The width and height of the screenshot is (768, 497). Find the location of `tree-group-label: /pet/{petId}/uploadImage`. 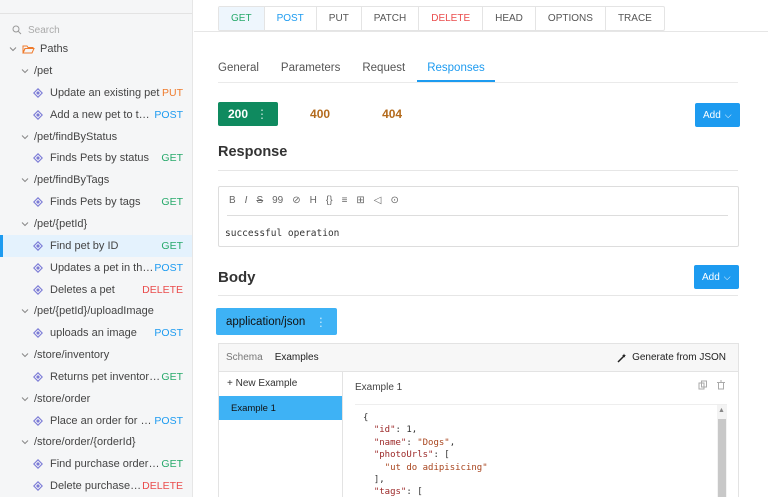

tree-group-label: /pet/{petId}/uploadImage is located at coordinates (94, 311).